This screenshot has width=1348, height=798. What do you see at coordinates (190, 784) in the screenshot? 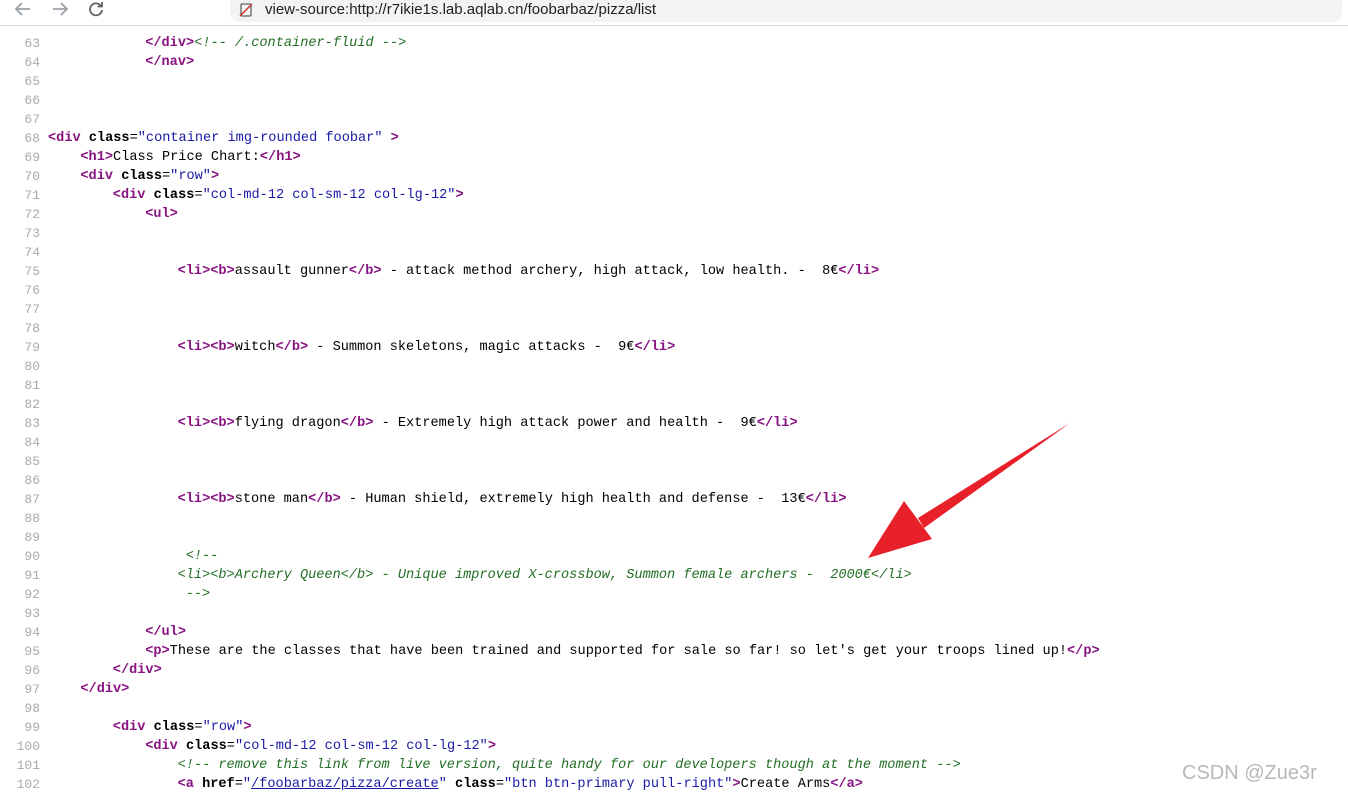
I see `html-tag: <a` at bounding box center [190, 784].